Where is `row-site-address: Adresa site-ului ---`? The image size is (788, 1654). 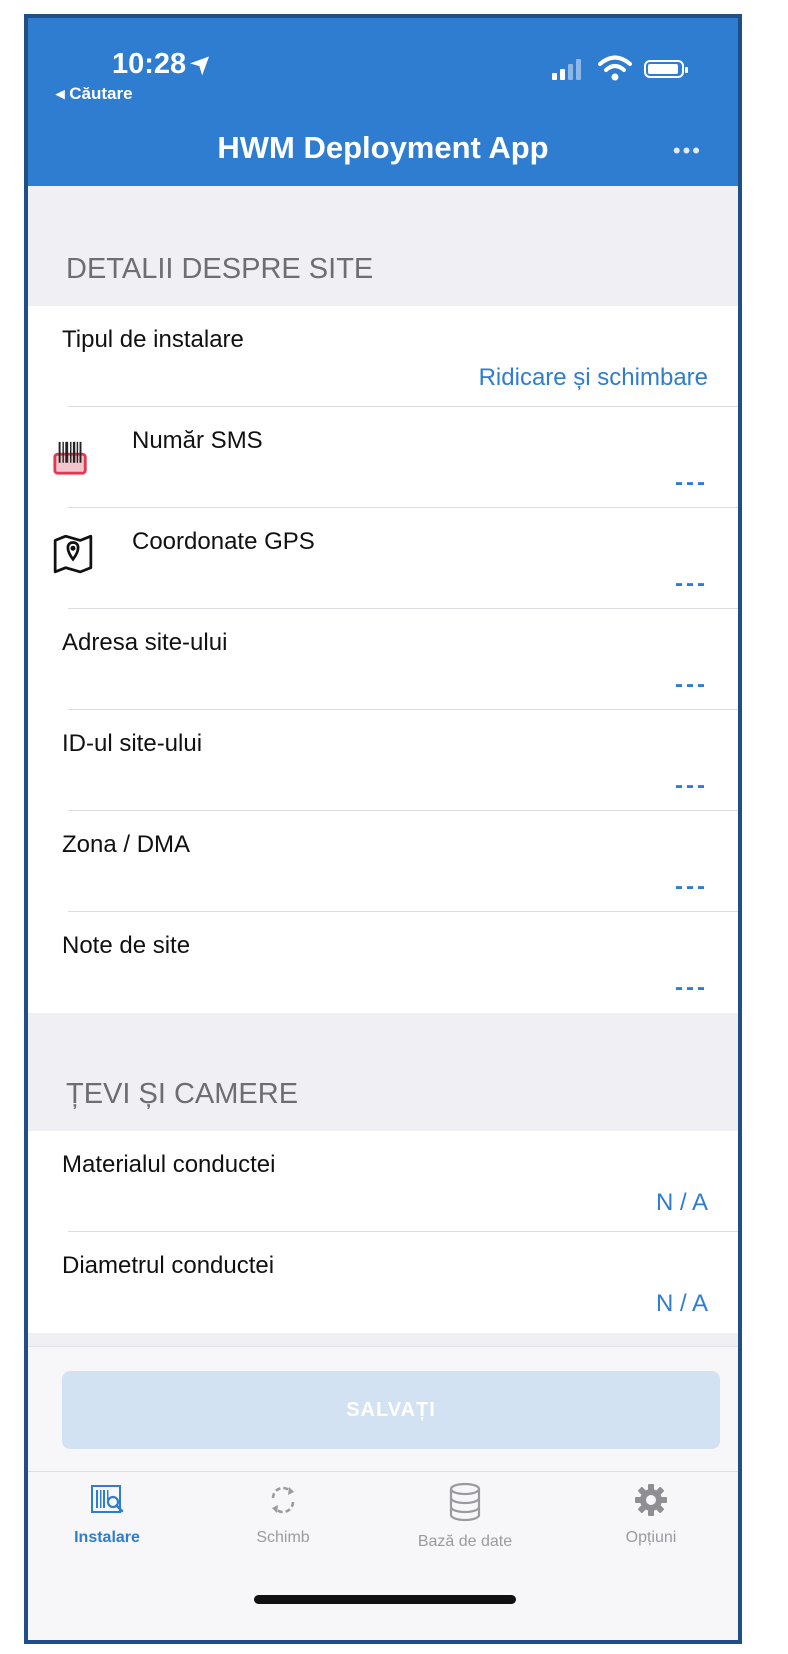
row-site-address: Adresa site-ului --- is located at coordinates (383, 659).